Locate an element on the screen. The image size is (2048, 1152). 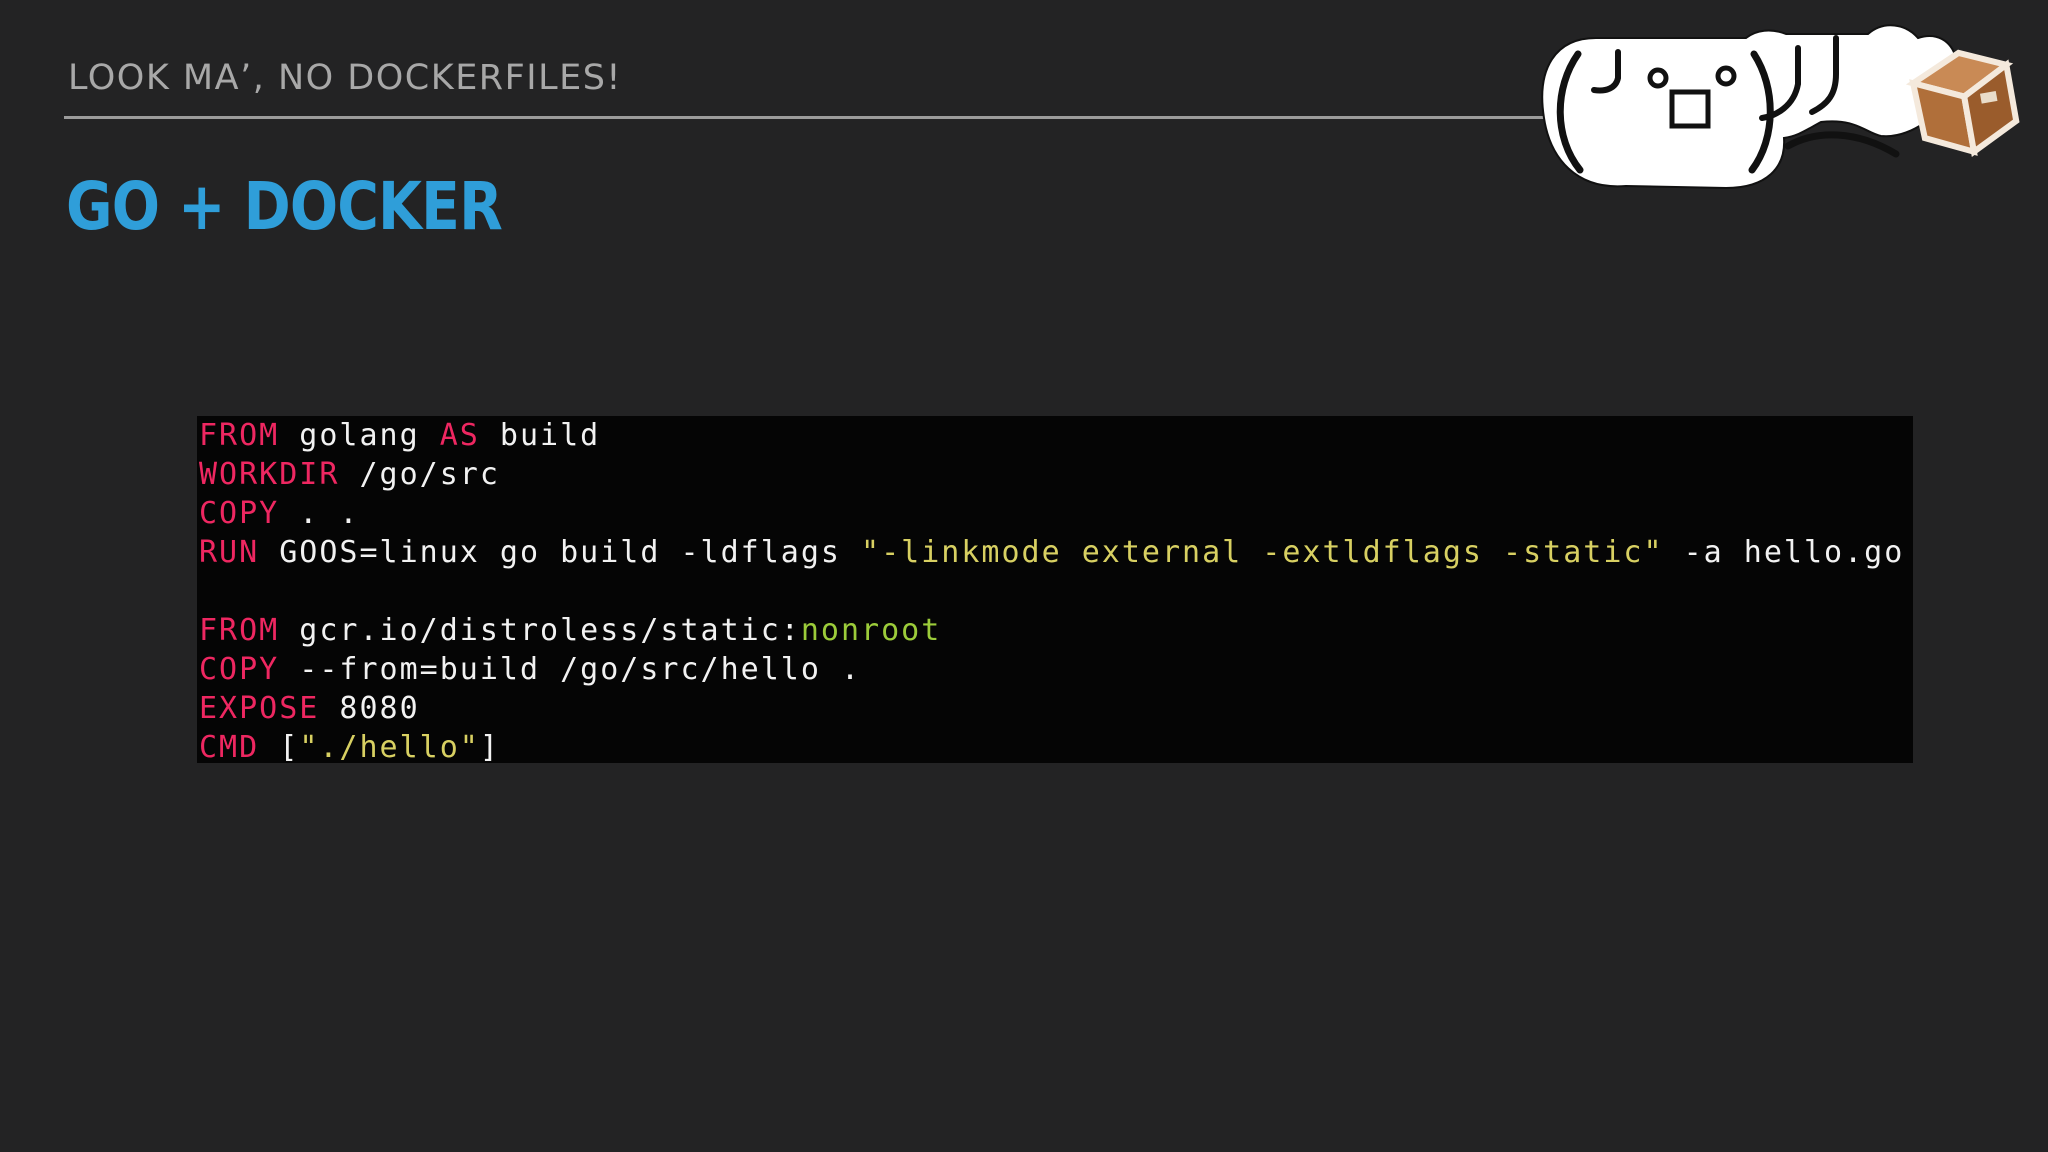
code-text: build is located at coordinates (540, 435).